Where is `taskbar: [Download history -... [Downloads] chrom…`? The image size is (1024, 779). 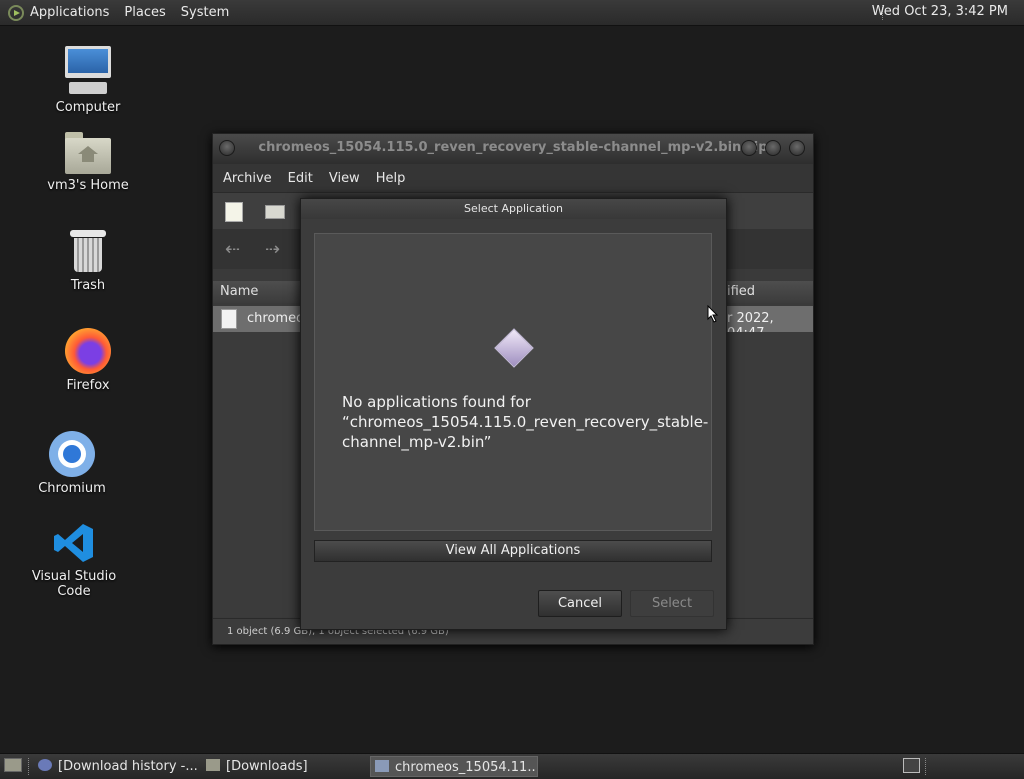 taskbar: [Download history -... [Downloads] chrom… is located at coordinates (512, 766).